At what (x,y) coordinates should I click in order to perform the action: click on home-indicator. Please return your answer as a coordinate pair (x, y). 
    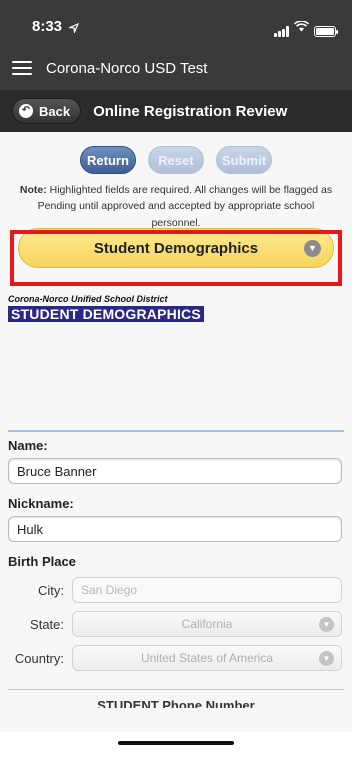
    Looking at the image, I should click on (176, 743).